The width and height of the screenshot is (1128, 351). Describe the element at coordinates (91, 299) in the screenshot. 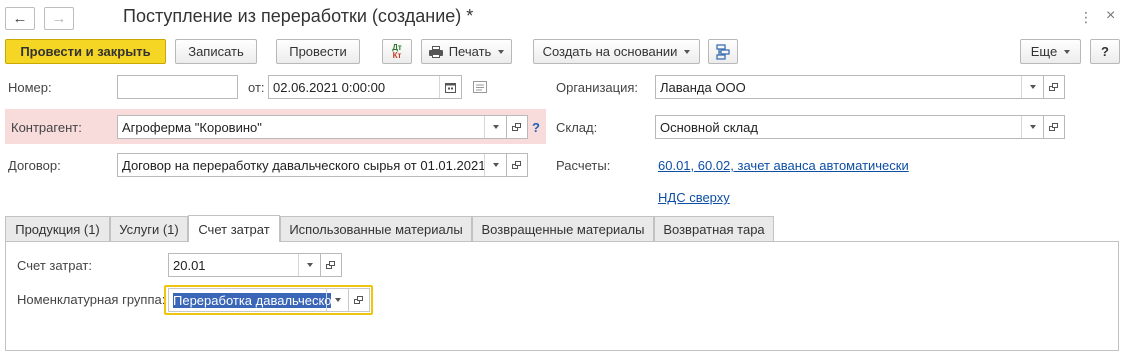

I see `nomenclature-group-label: Номенклатурная группа:` at that location.